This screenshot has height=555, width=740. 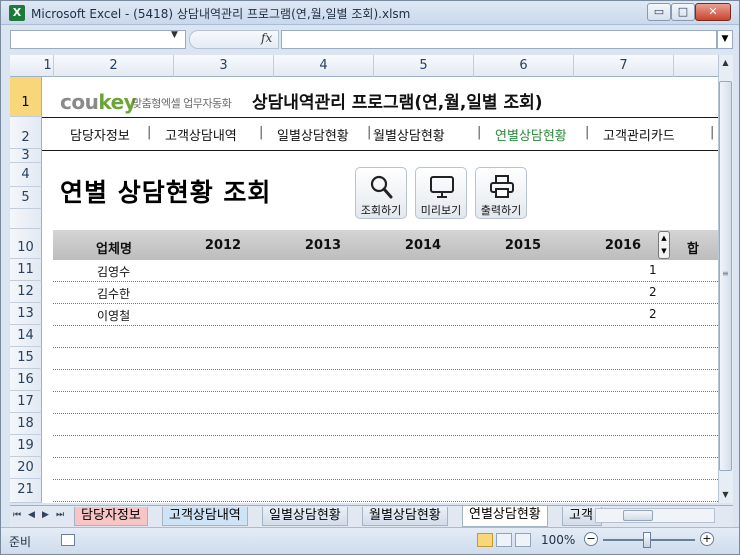 I want to click on row-header-hidden, so click(x=26, y=219).